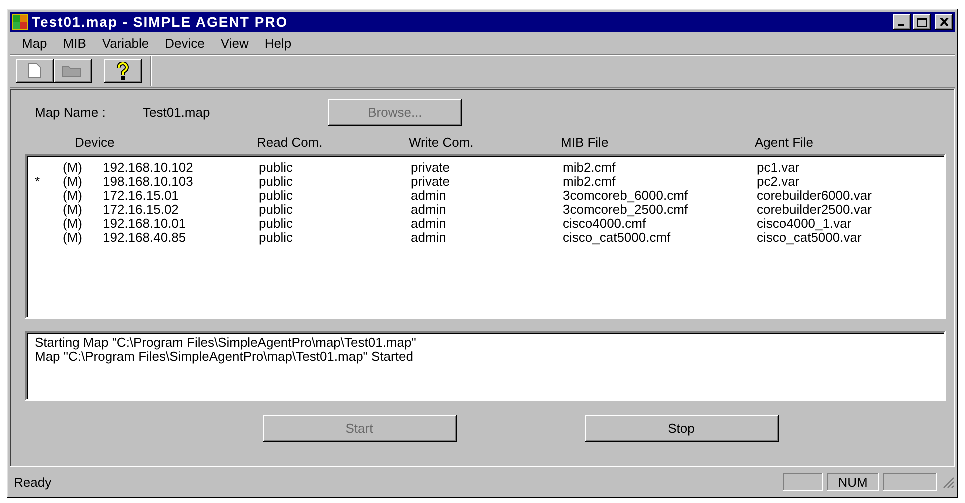 This screenshot has width=965, height=503. Describe the element at coordinates (810, 238) in the screenshot. I see `table-cell-text: cisco_cat5000.var` at that location.